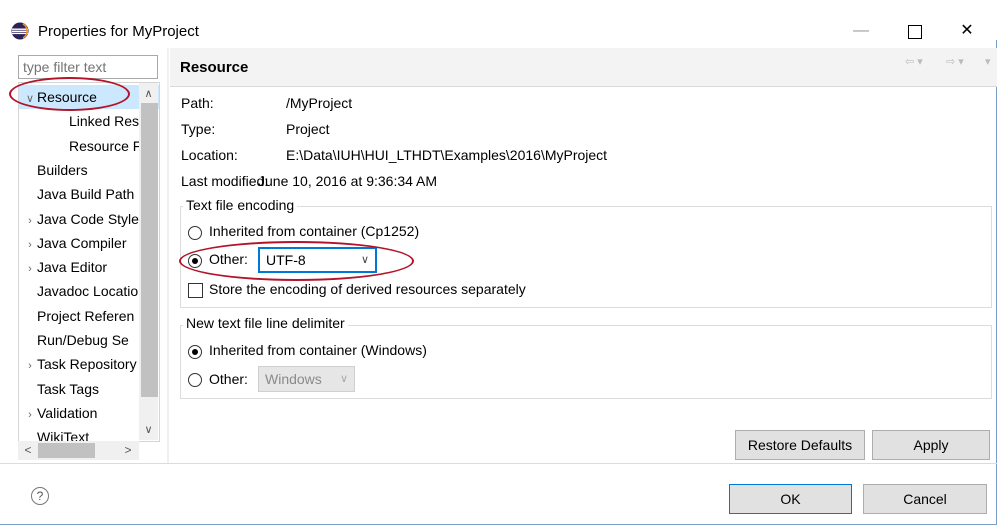 This screenshot has height=525, width=997. What do you see at coordinates (265, 323) in the screenshot?
I see `line-delimiter-group-title: New text file line delimiter` at bounding box center [265, 323].